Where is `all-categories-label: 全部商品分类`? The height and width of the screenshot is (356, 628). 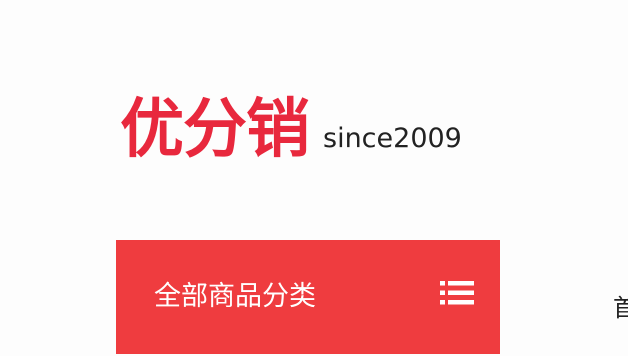
all-categories-label: 全部商品分类 is located at coordinates (235, 296).